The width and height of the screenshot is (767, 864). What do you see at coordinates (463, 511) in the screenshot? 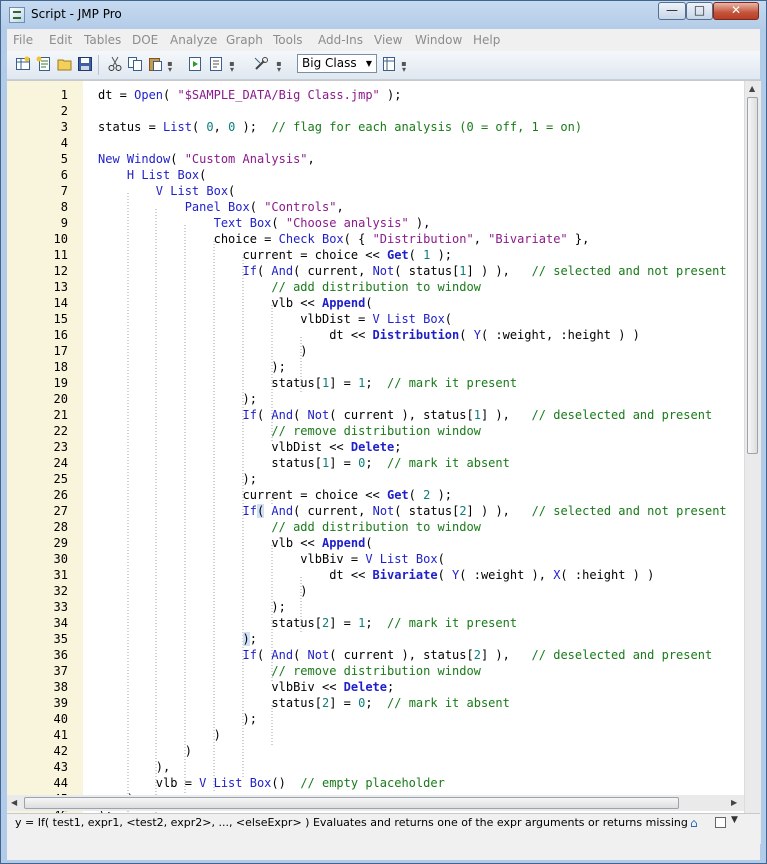
I see `code-token: 2` at bounding box center [463, 511].